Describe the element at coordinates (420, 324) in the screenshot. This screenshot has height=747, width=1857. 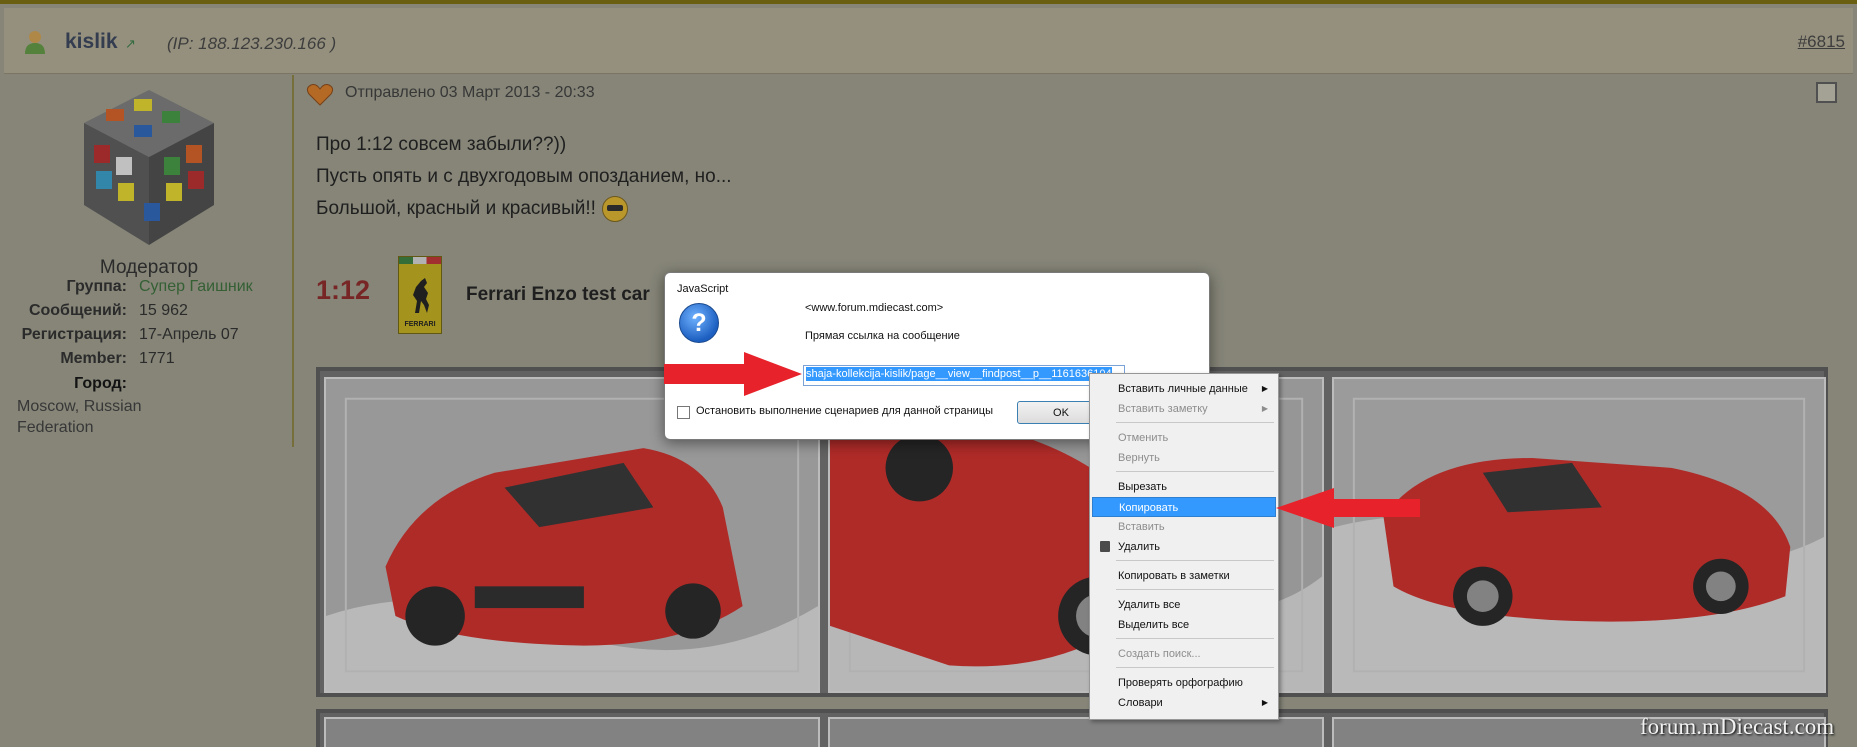
I see `ferrari-badge-text: FERRARI` at that location.